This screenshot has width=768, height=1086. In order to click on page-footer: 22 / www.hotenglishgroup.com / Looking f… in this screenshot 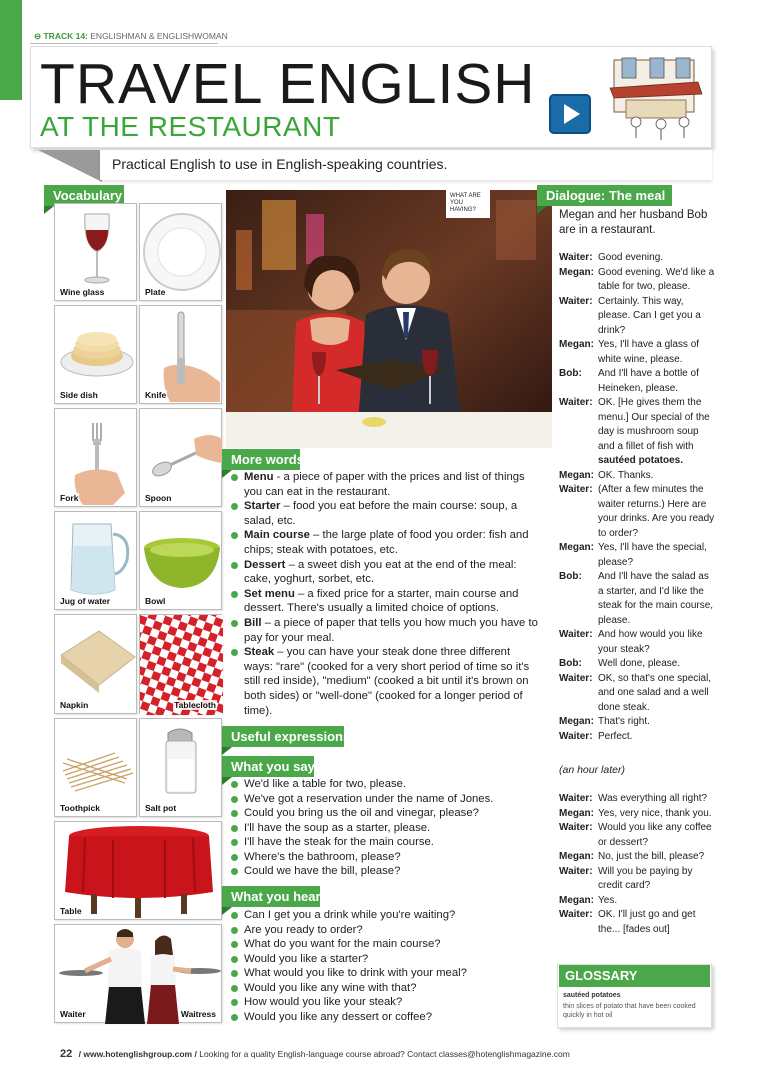, I will do `click(315, 1054)`.